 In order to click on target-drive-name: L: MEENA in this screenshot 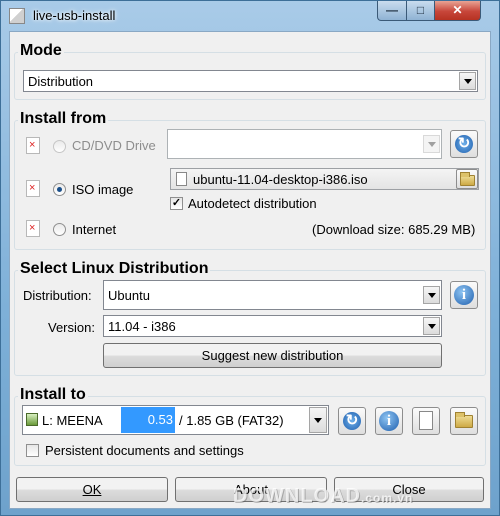, I will do `click(72, 420)`.